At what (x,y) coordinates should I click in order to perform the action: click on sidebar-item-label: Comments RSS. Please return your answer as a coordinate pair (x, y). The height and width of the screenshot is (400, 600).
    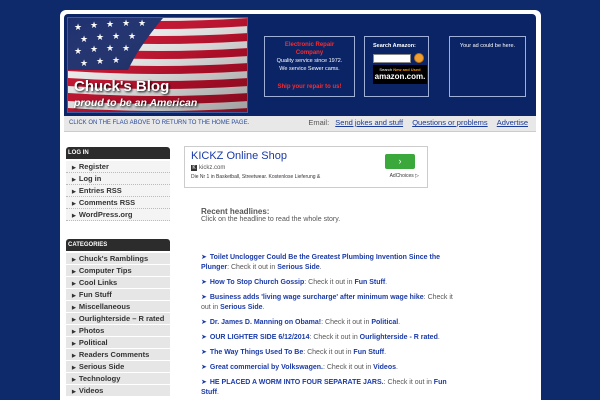
    Looking at the image, I should click on (107, 202).